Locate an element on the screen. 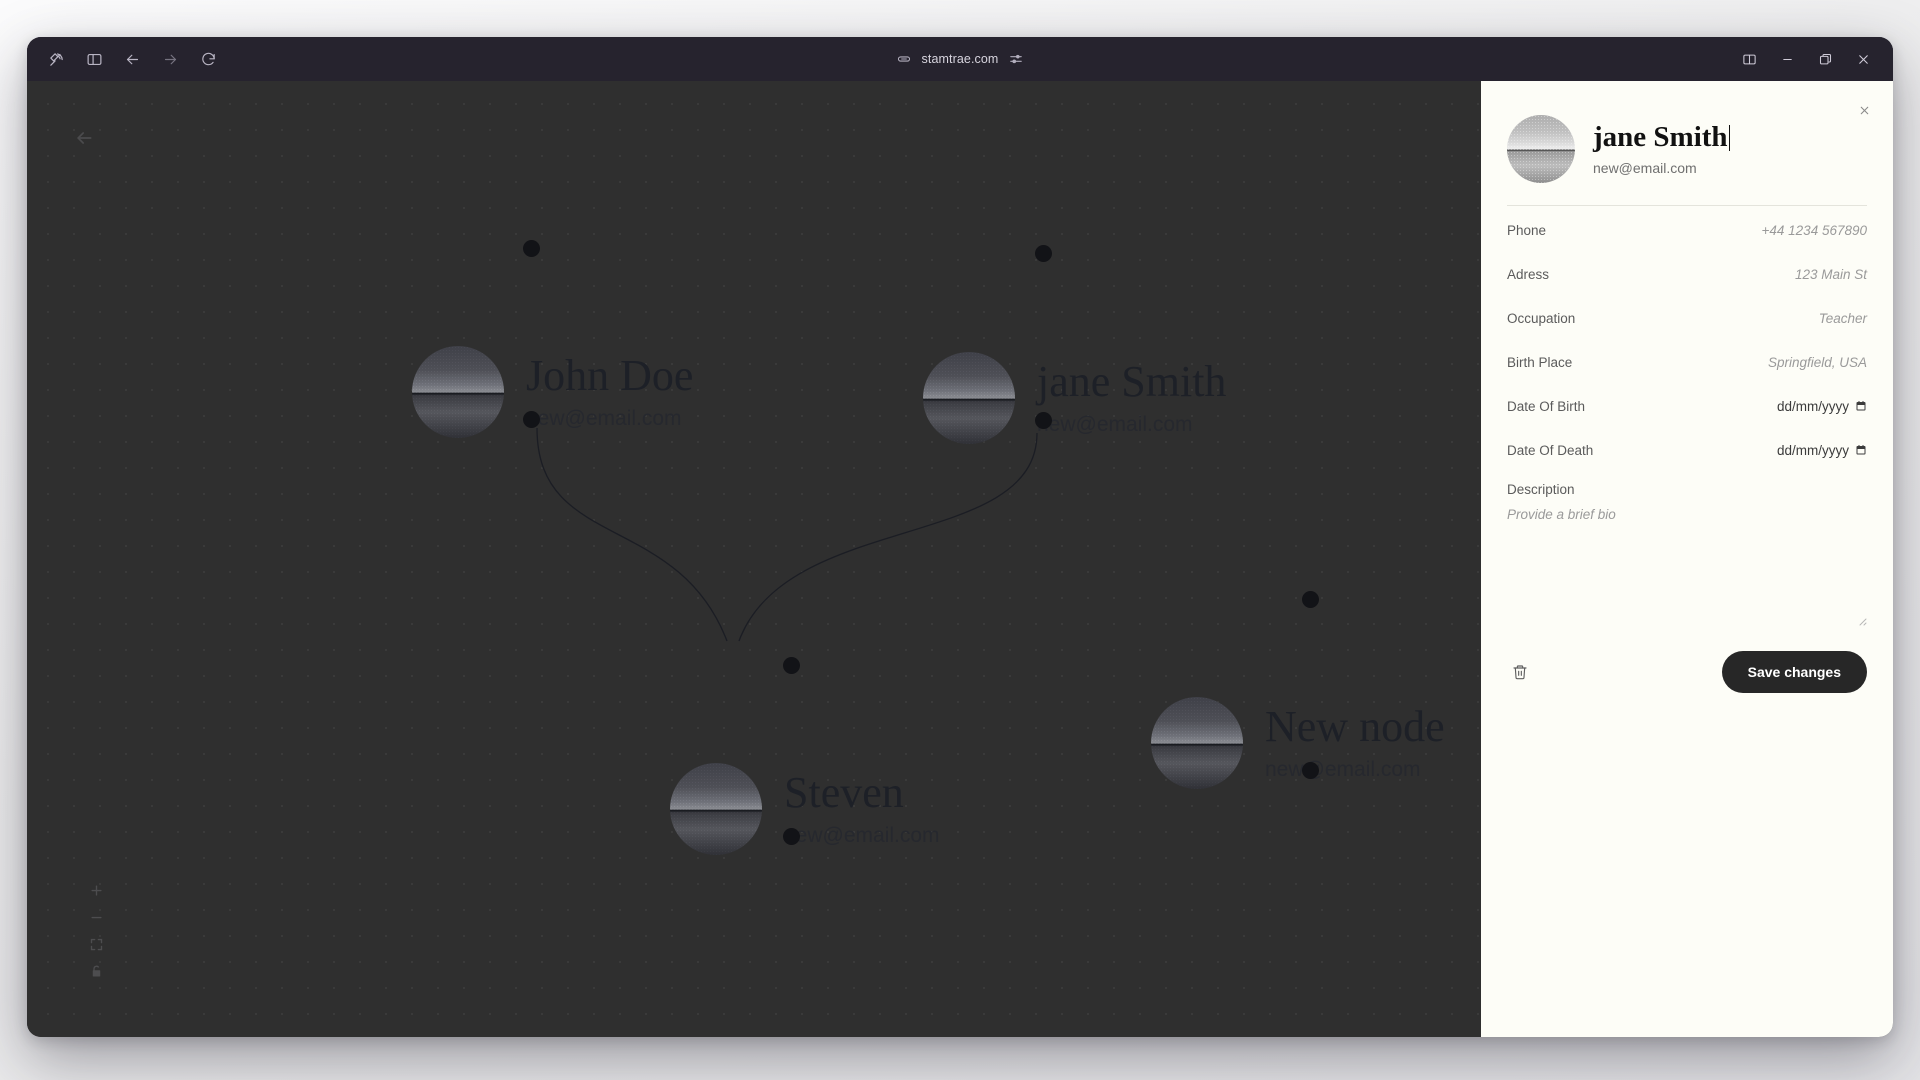 Image resolution: width=1920 pixels, height=1080 pixels. panel-close-icon is located at coordinates (1864, 110).